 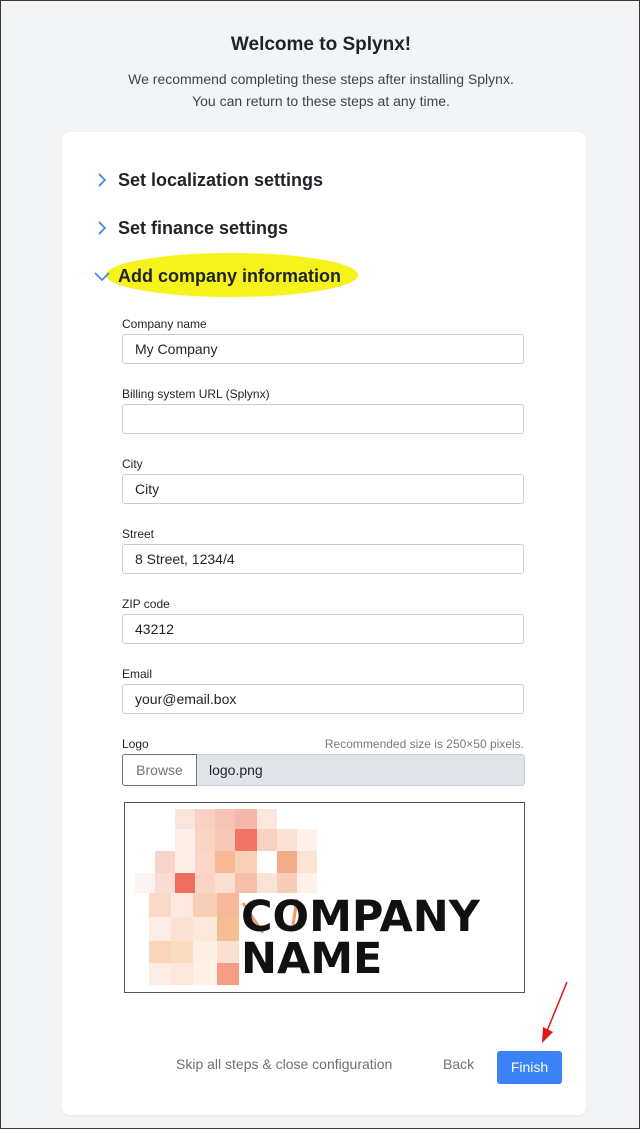 What do you see at coordinates (137, 674) in the screenshot?
I see `email-label: Email` at bounding box center [137, 674].